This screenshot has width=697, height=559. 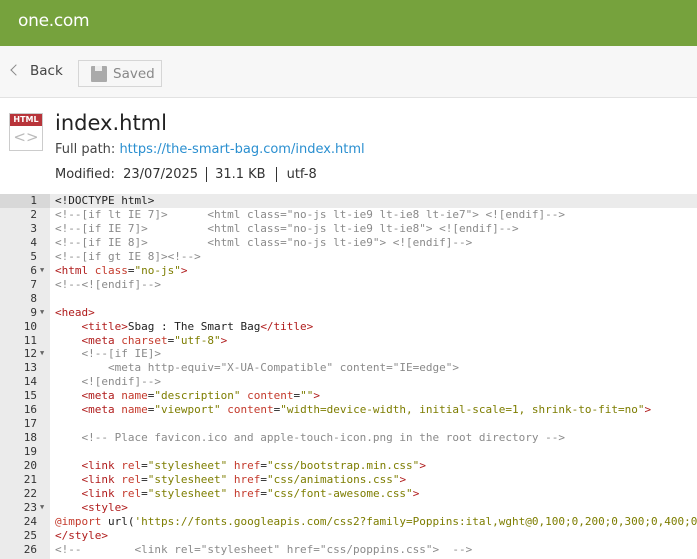 What do you see at coordinates (348, 201) in the screenshot?
I see `code-line: 1 <!DOCTYPE html>` at bounding box center [348, 201].